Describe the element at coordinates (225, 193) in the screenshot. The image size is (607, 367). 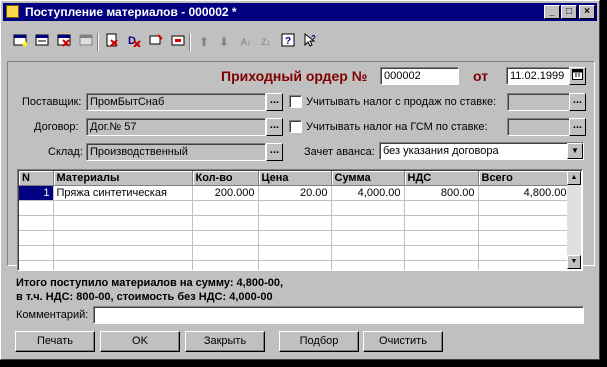
I see `table-cell: 200.000` at that location.